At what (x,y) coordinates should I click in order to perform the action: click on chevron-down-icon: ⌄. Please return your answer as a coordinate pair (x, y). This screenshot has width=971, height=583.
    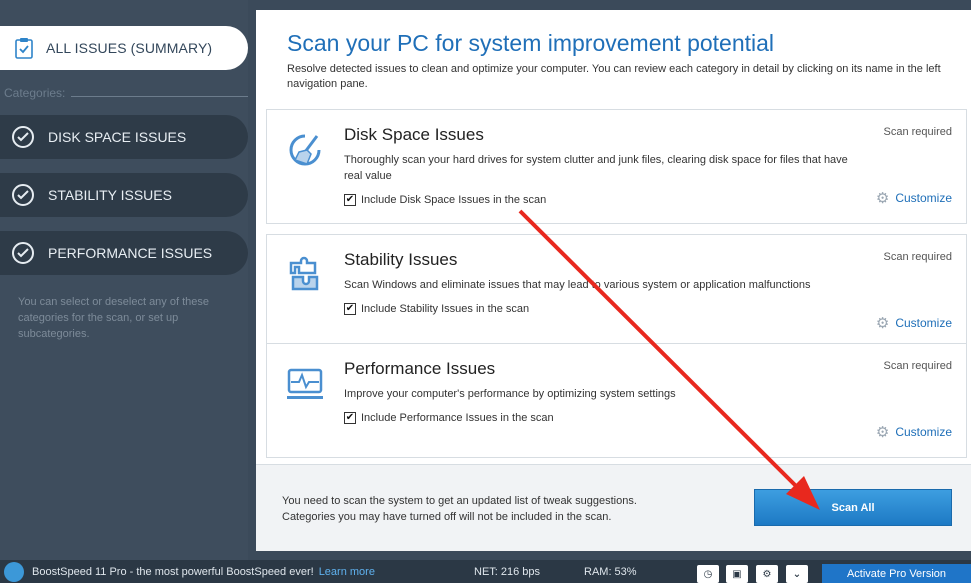
    Looking at the image, I should click on (797, 574).